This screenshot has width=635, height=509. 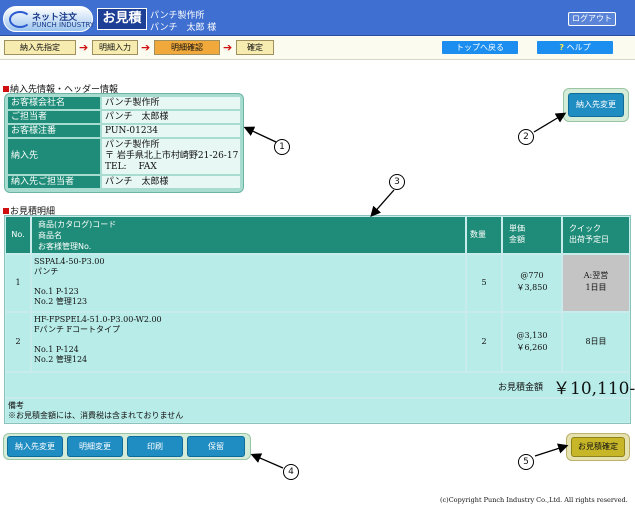 I want to click on callout-5: 5, so click(x=526, y=462).